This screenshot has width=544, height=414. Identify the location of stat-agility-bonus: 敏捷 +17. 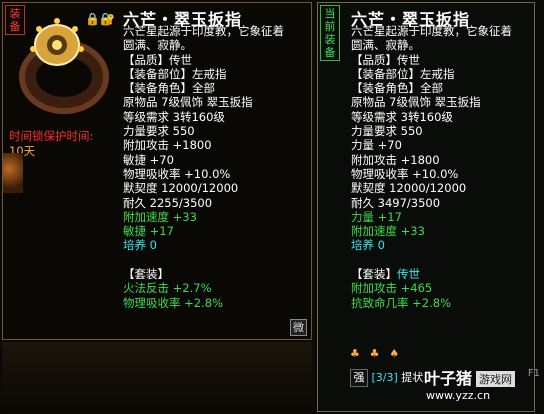
(148, 231).